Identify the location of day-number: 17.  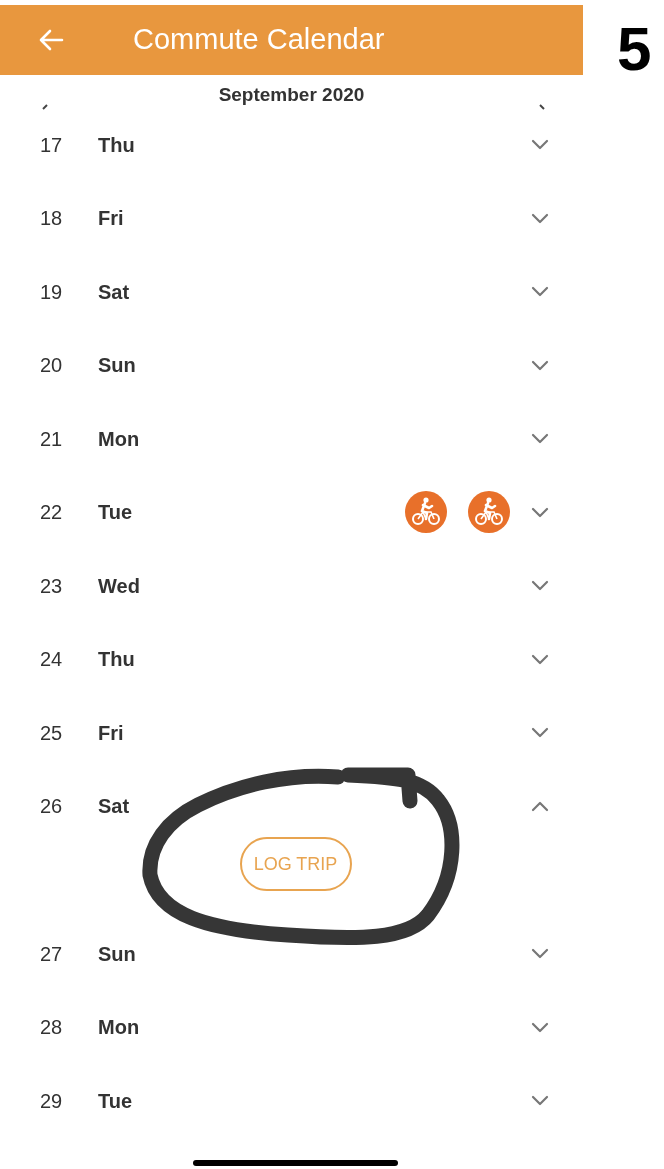
(51, 145).